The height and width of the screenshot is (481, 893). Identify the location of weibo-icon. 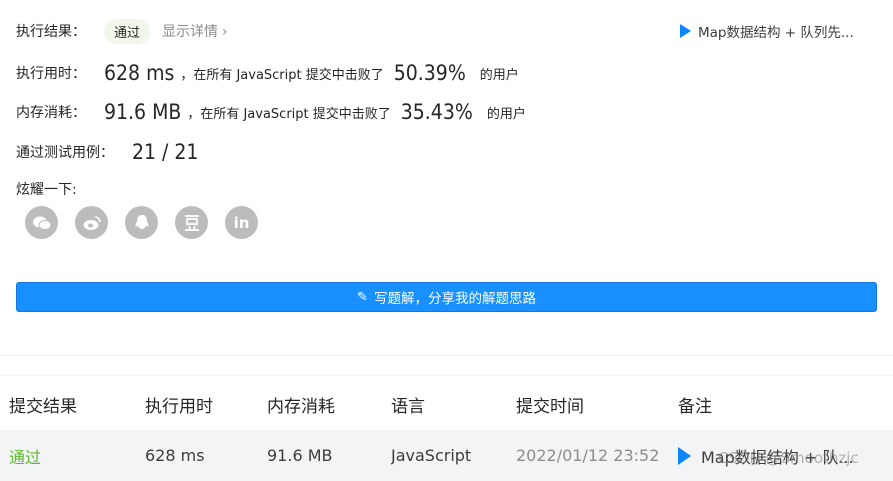
(91, 222).